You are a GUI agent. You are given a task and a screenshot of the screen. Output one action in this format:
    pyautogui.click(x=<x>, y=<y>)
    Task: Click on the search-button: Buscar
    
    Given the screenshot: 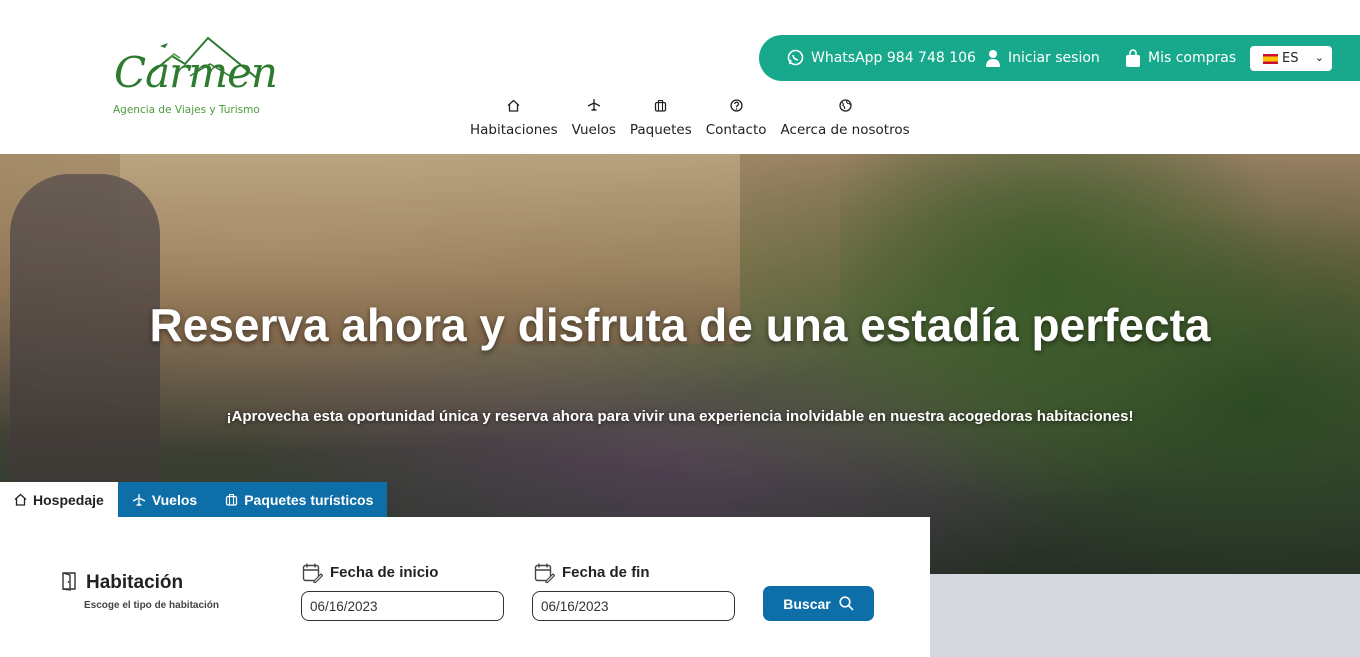 What is the action you would take?
    pyautogui.click(x=818, y=603)
    